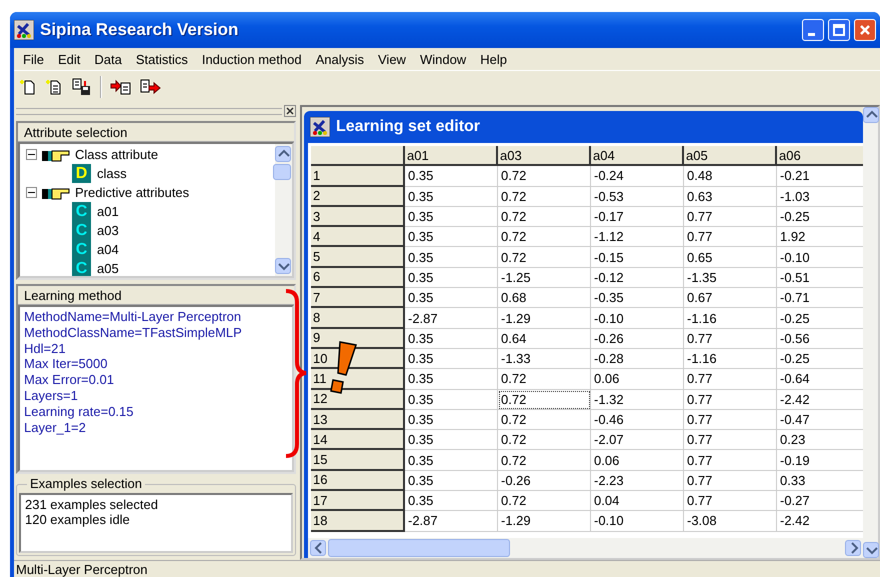 This screenshot has width=880, height=577. I want to click on scroll-left-button, so click(318, 548).